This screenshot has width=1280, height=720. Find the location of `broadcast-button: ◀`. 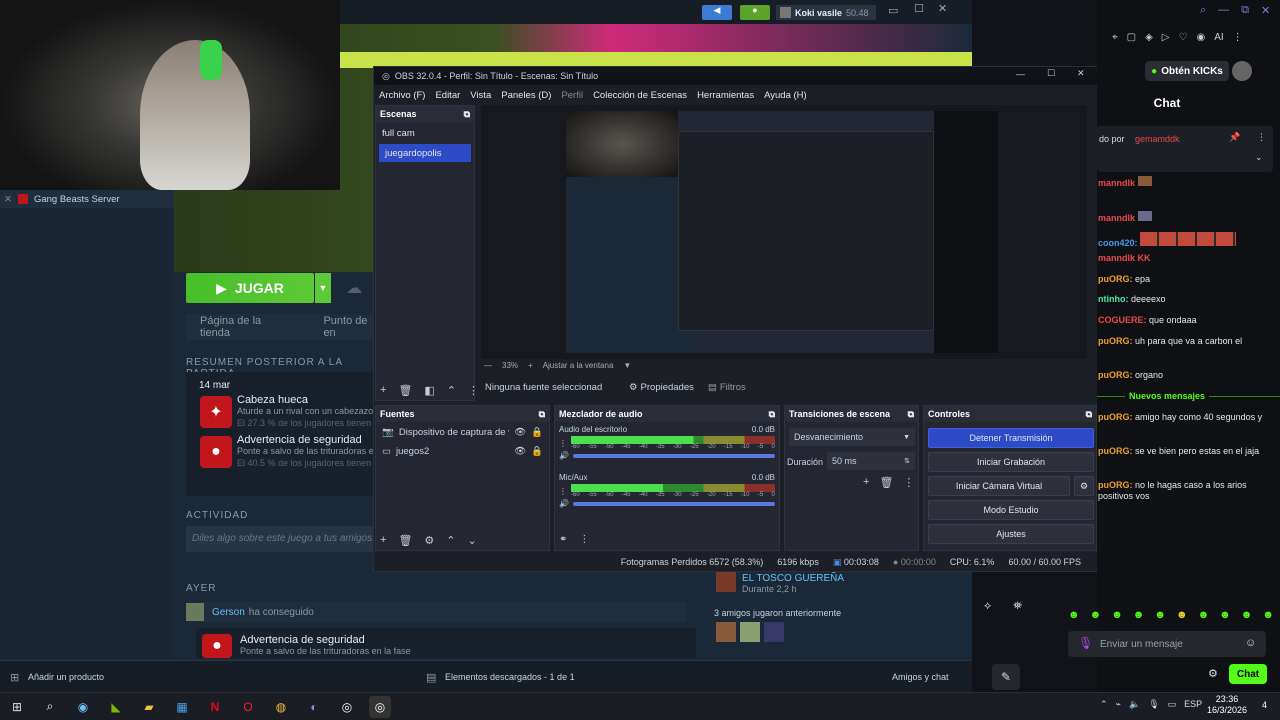

broadcast-button: ◀ is located at coordinates (717, 12).